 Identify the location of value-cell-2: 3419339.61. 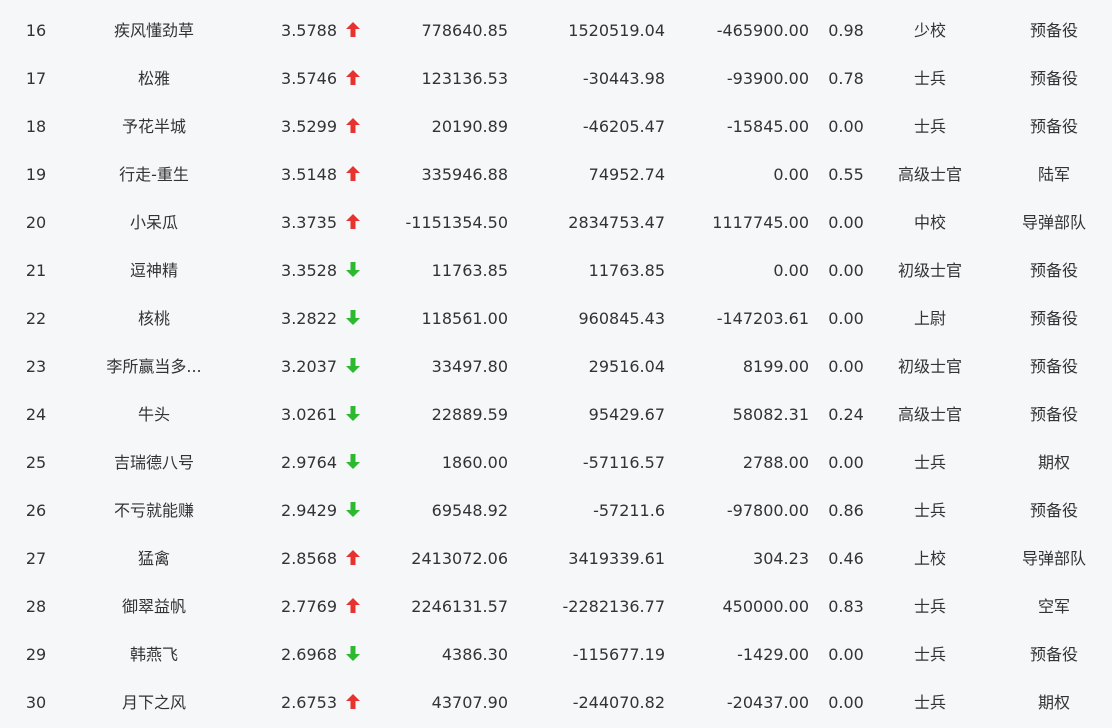
(616, 558).